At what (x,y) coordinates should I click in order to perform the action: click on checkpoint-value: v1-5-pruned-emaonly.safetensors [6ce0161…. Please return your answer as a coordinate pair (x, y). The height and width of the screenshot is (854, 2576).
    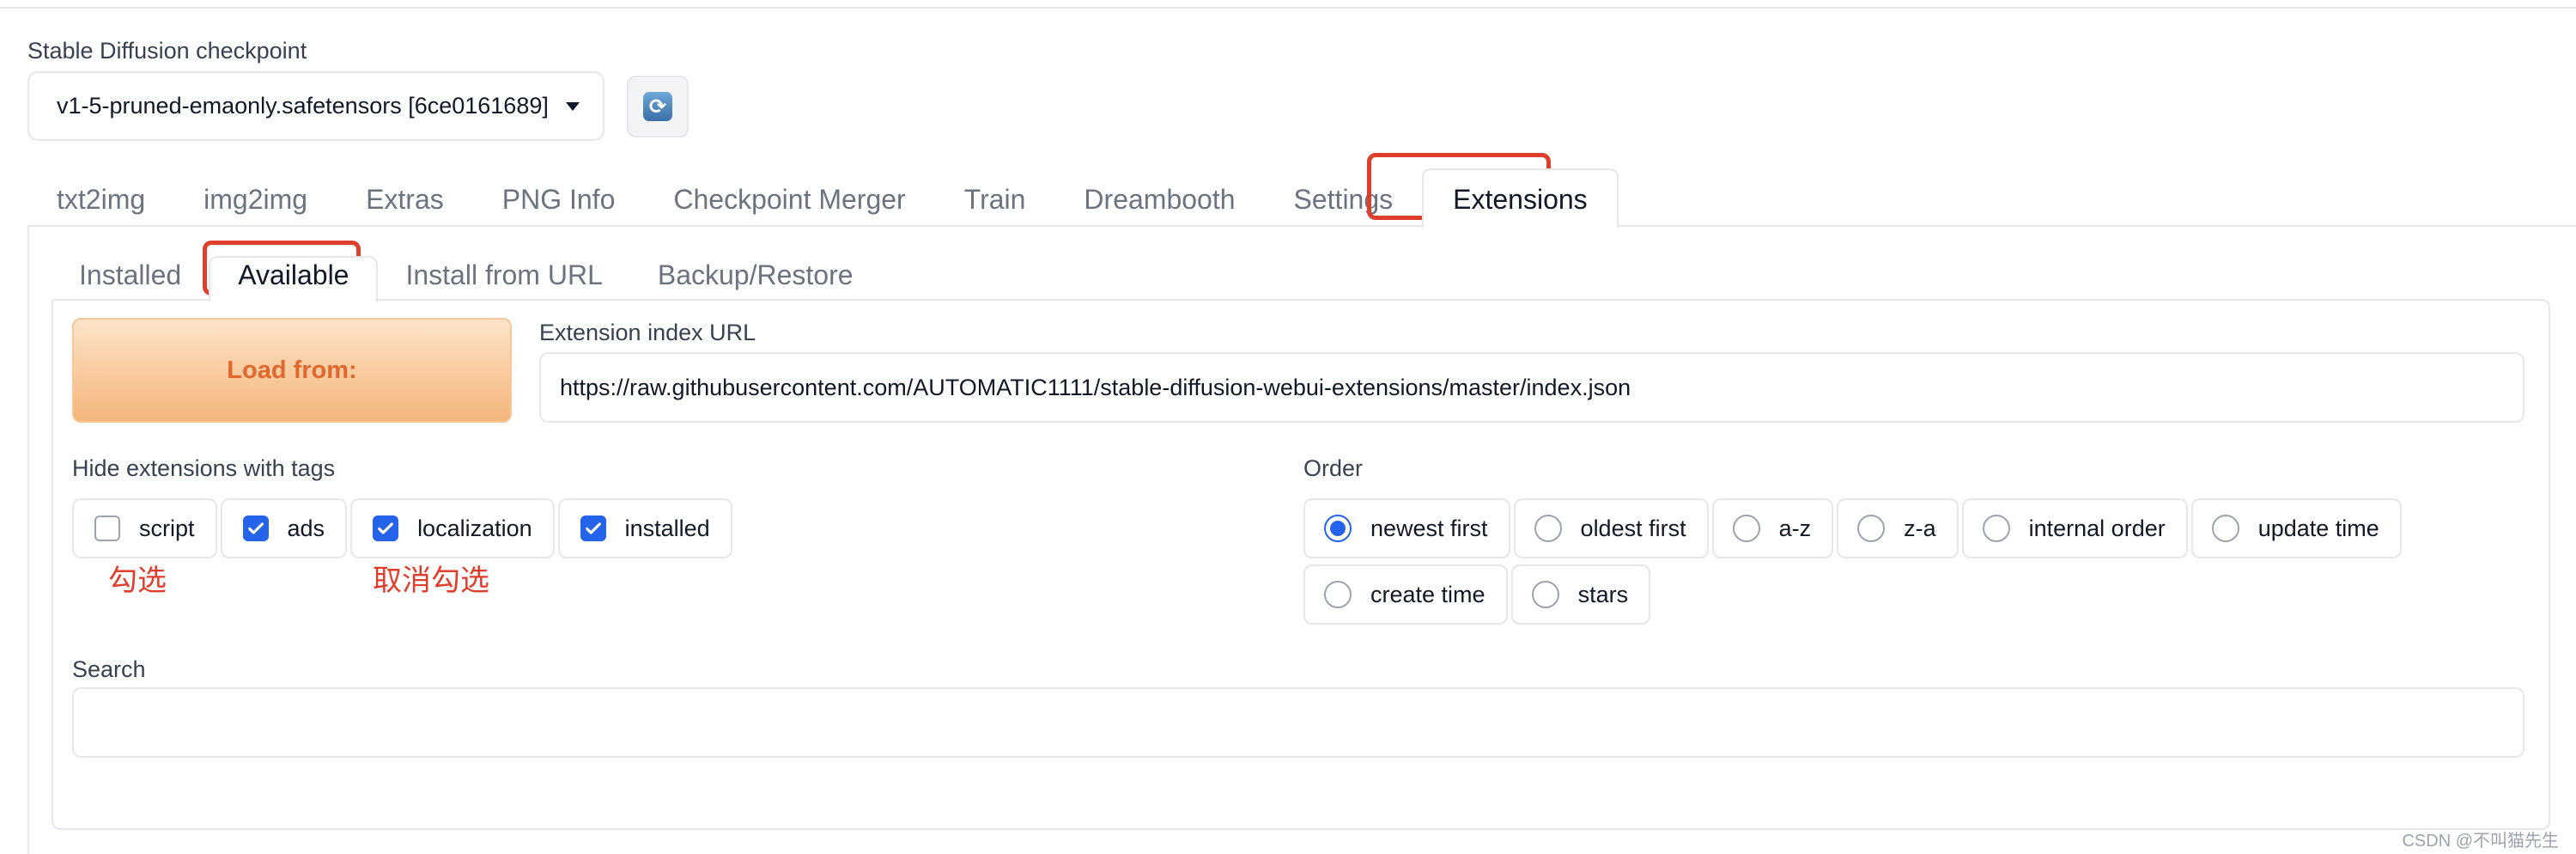
    Looking at the image, I should click on (303, 106).